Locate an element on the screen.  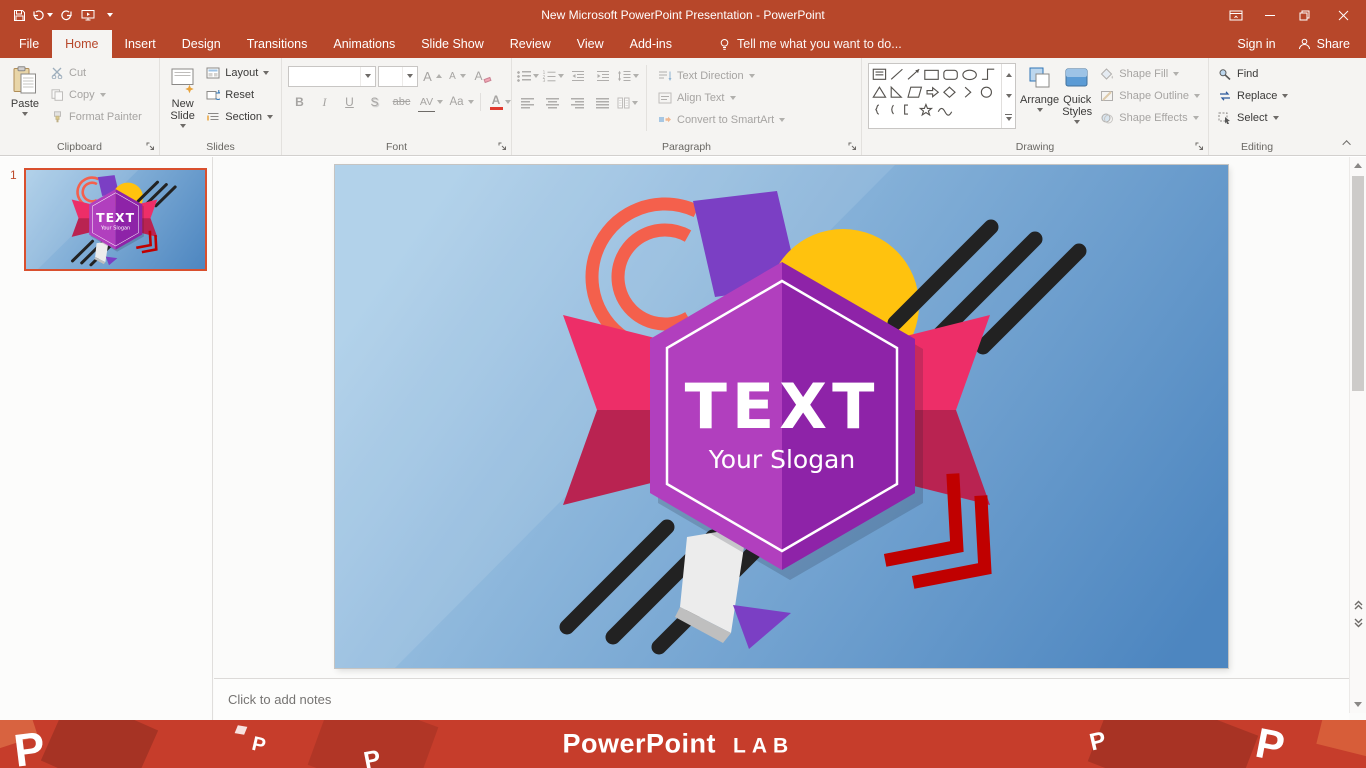
find-button: Find is located at coordinates (1253, 74).